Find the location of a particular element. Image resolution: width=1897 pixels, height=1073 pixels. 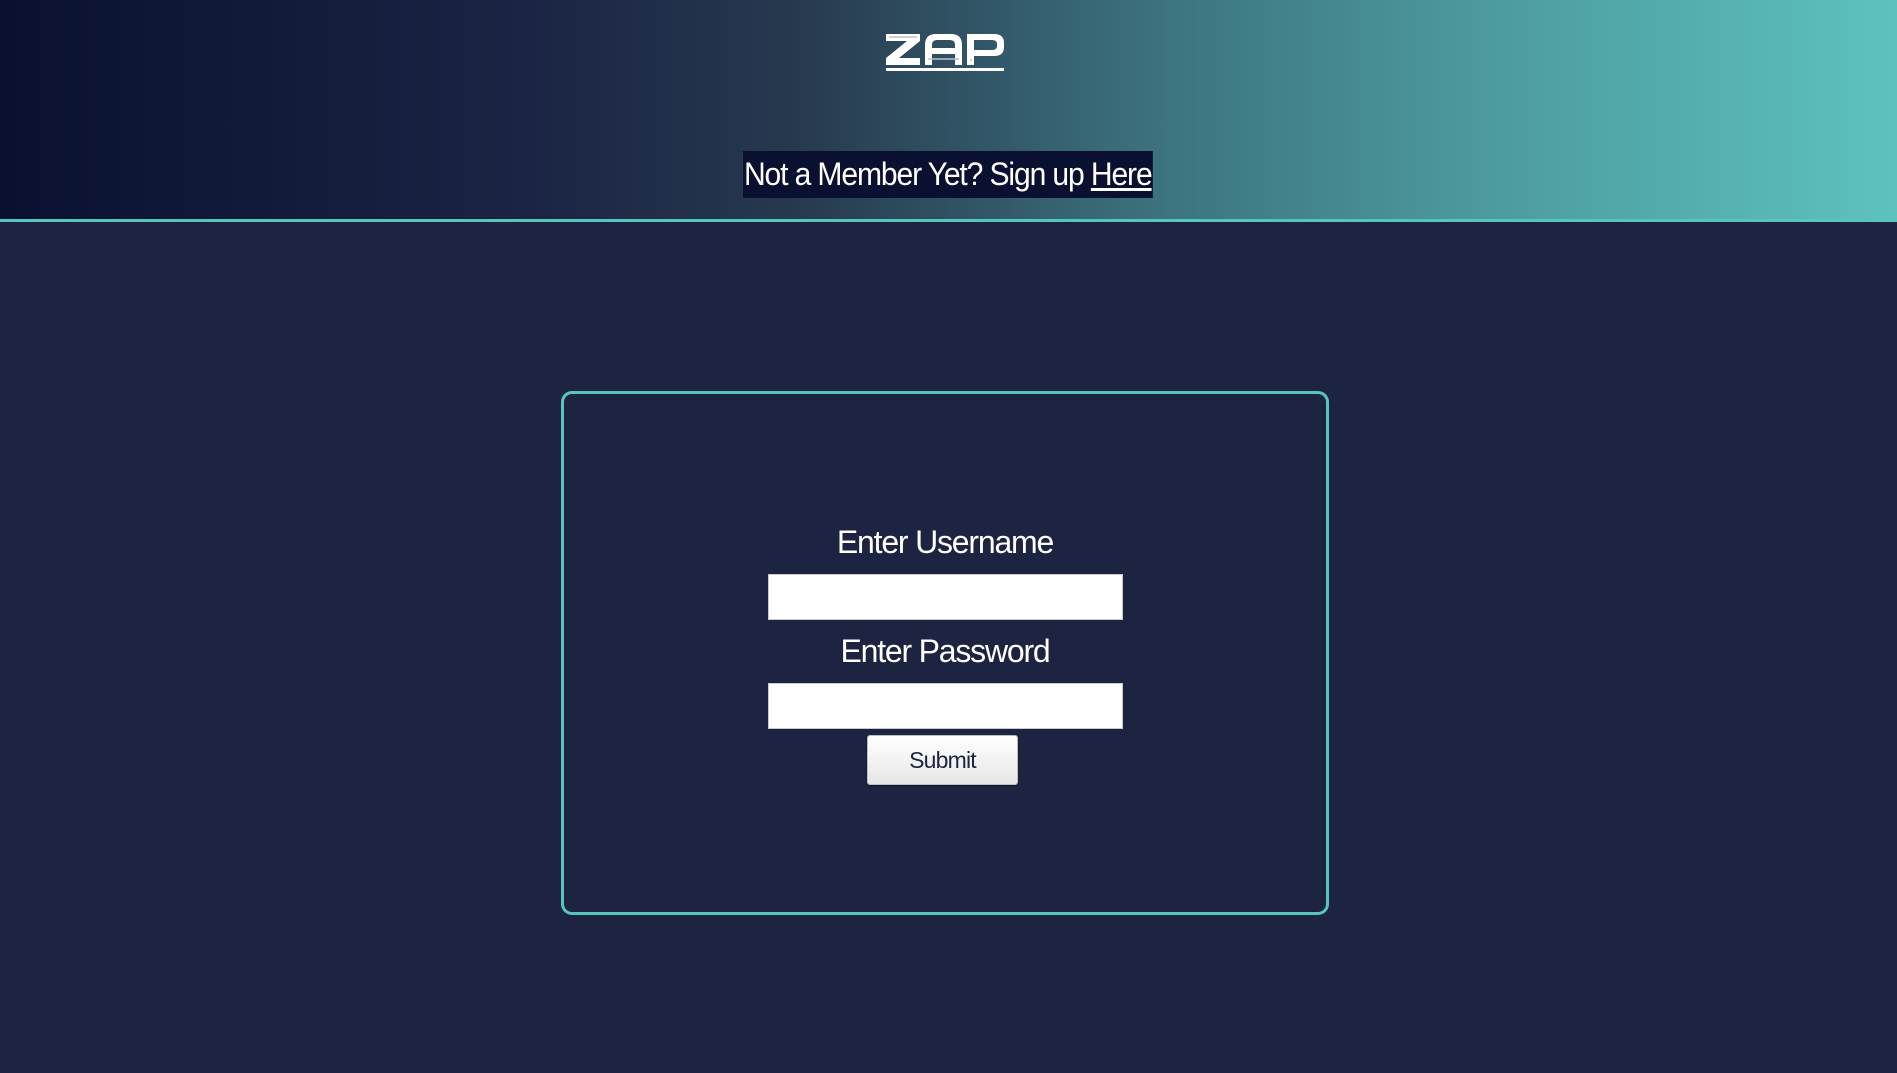

zap-logo is located at coordinates (945, 52).